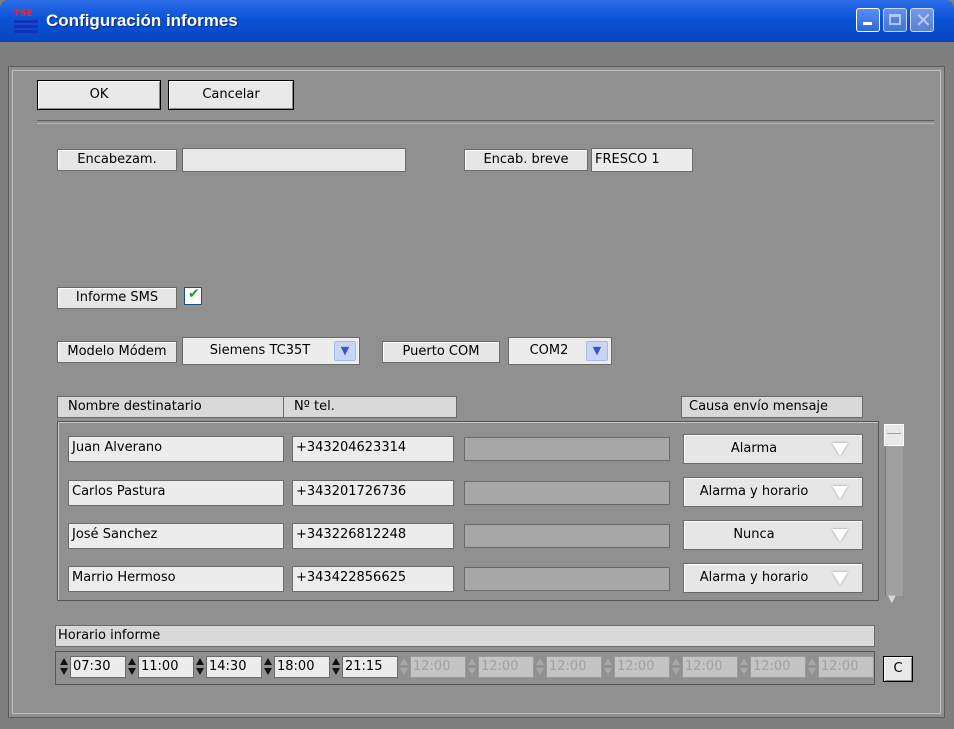 This screenshot has height=729, width=954. Describe the element at coordinates (441, 352) in the screenshot. I see `com-port-label: Puerto COM` at that location.